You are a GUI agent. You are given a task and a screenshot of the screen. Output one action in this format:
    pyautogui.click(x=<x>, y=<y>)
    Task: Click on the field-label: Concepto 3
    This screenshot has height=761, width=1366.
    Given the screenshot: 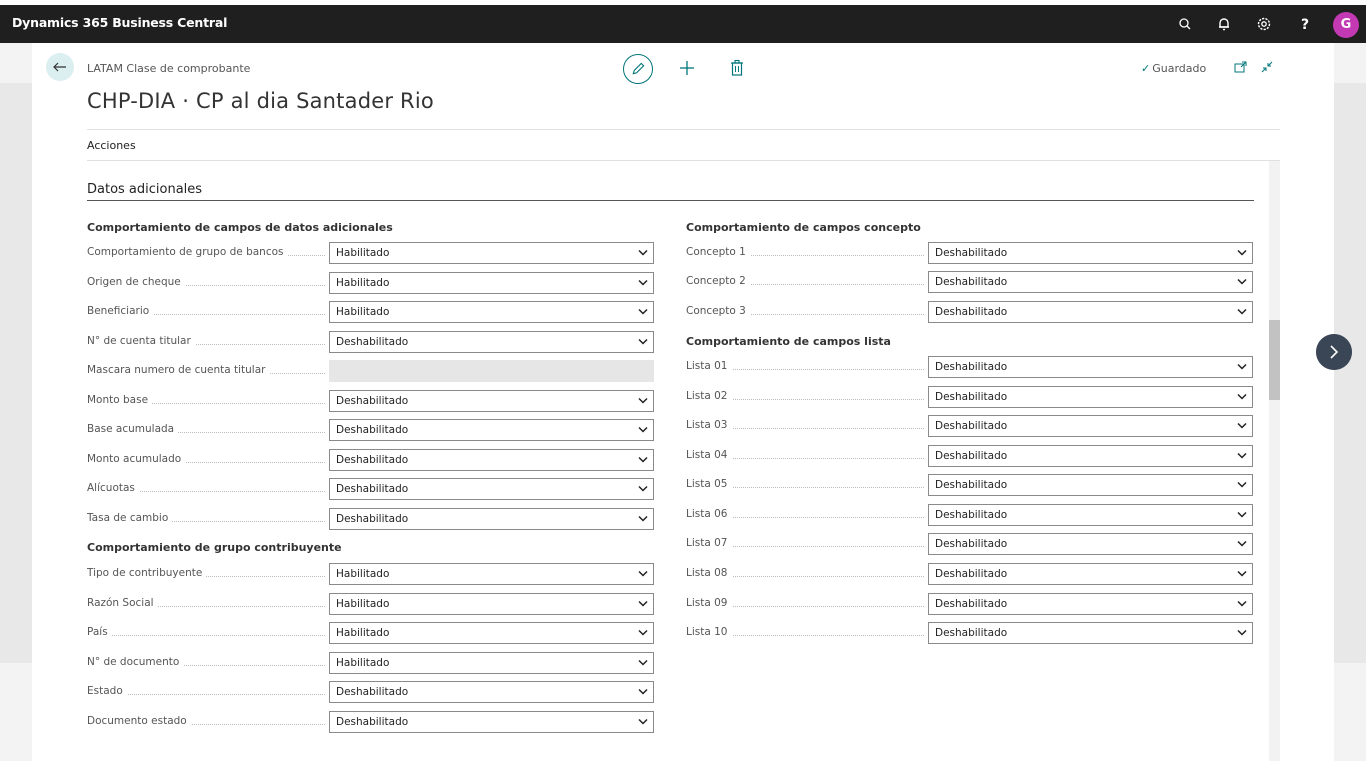 What is the action you would take?
    pyautogui.click(x=805, y=312)
    